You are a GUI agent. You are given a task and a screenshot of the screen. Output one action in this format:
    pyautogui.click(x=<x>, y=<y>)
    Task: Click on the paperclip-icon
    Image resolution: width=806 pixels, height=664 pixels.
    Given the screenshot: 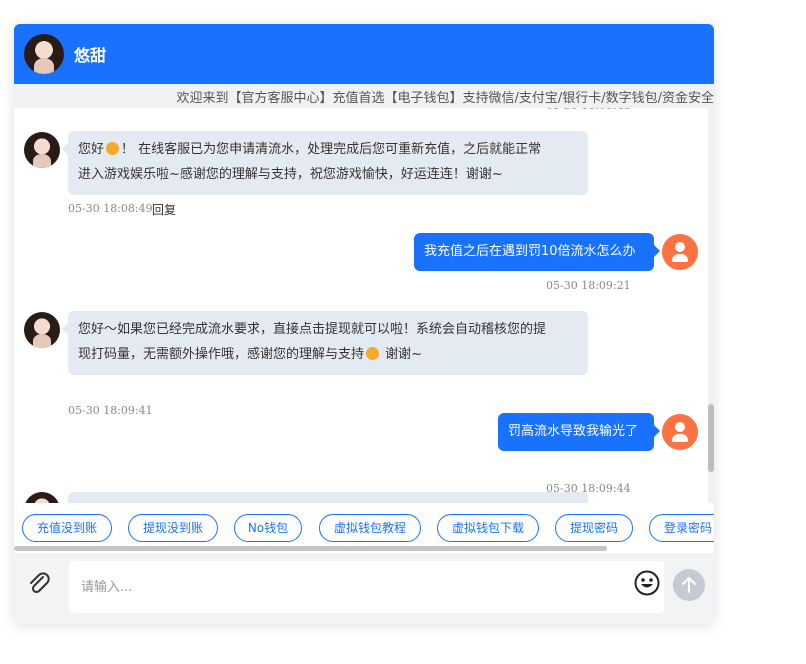 What is the action you would take?
    pyautogui.click(x=39, y=583)
    